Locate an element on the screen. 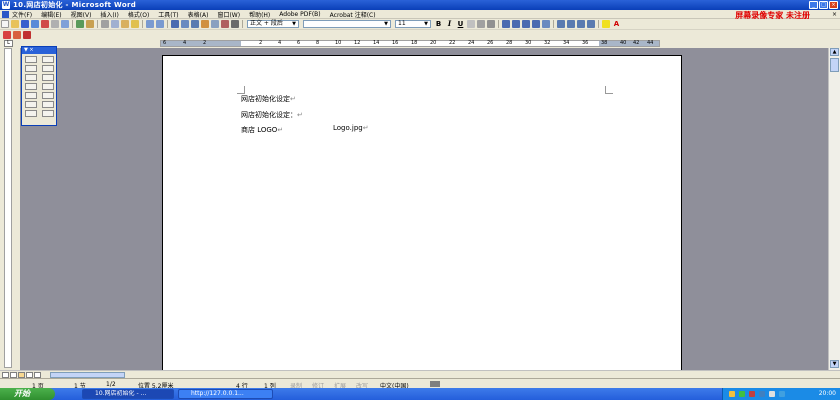  align-left-icon is located at coordinates (506, 24).